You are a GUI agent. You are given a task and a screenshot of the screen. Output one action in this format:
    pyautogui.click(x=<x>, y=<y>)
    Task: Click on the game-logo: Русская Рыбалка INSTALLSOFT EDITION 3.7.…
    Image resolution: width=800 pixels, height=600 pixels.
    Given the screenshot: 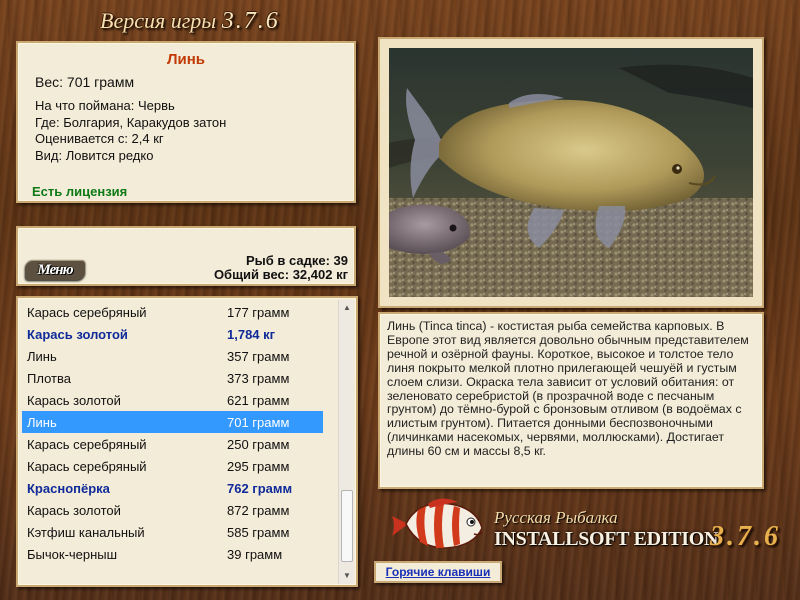 What is the action you would take?
    pyautogui.click(x=588, y=525)
    